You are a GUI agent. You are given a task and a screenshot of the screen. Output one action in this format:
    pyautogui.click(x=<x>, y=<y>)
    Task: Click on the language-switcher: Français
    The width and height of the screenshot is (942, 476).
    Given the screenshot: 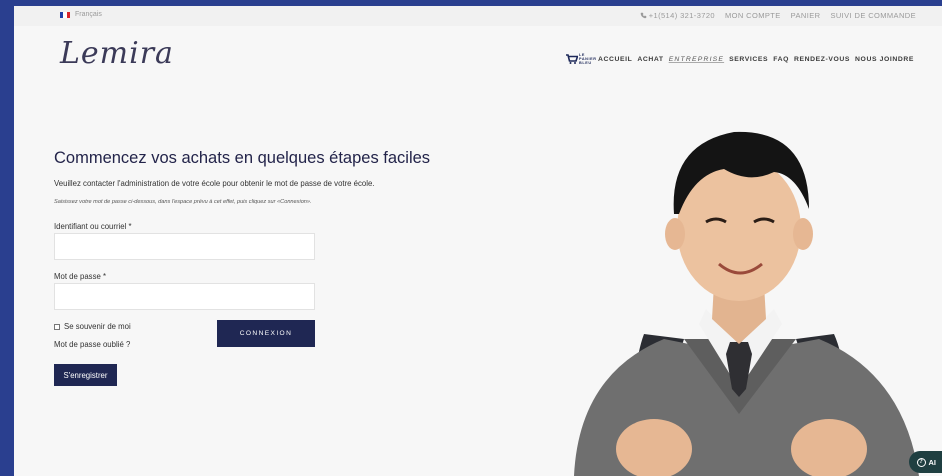 What is the action you would take?
    pyautogui.click(x=81, y=14)
    